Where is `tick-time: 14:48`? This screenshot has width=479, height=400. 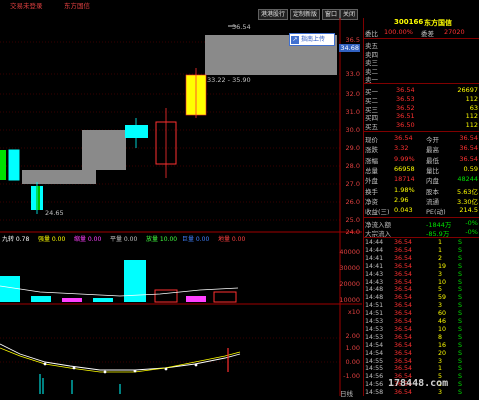 tick-time: 14:48 is located at coordinates (374, 298).